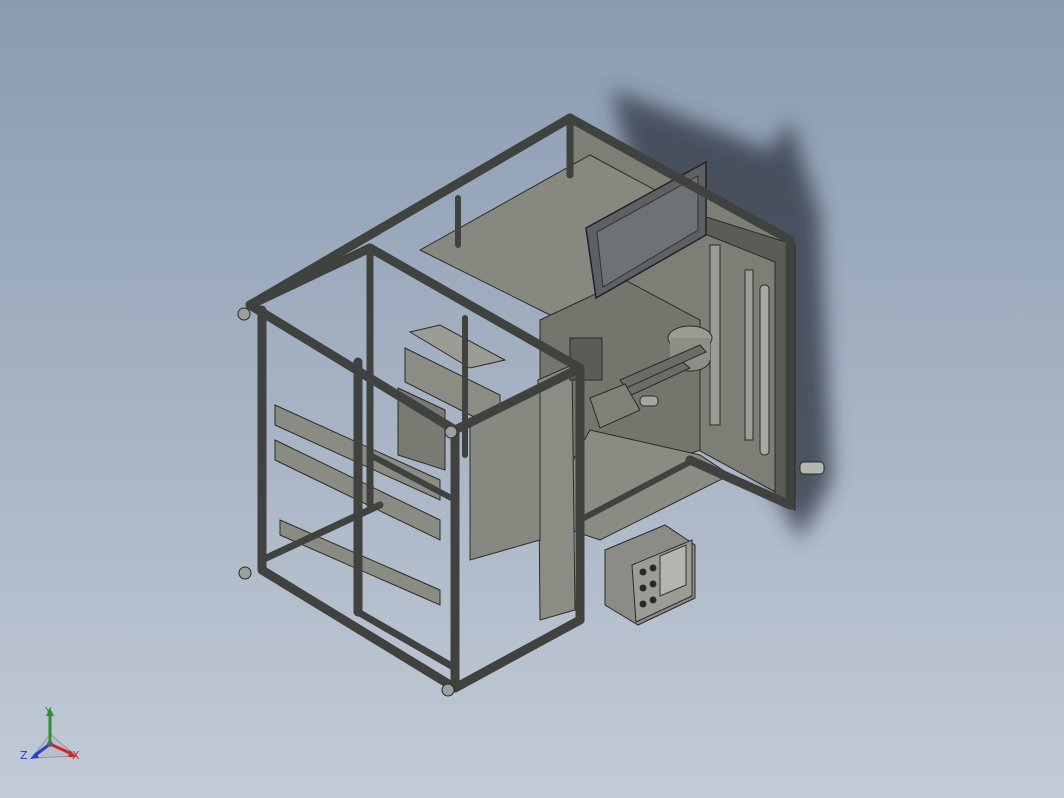  I want to click on orientation-triad: Y X Z, so click(56, 740).